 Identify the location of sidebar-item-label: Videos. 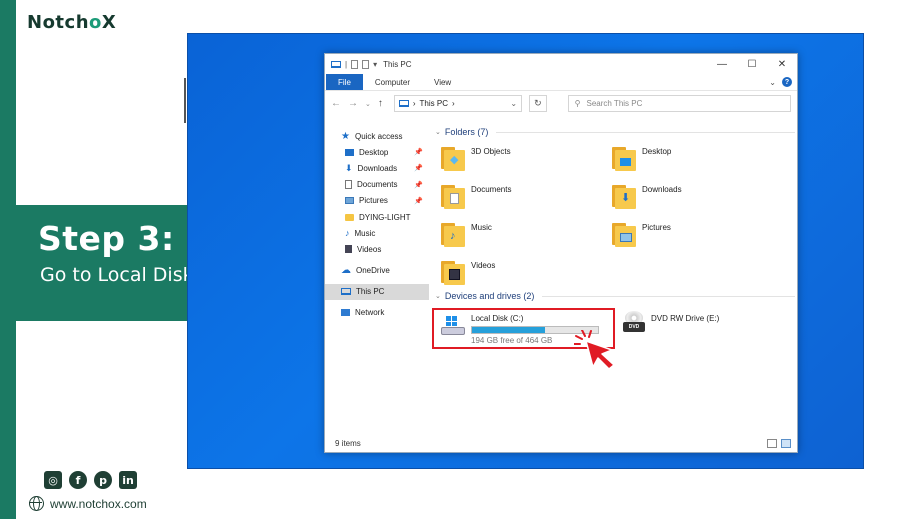
(369, 249).